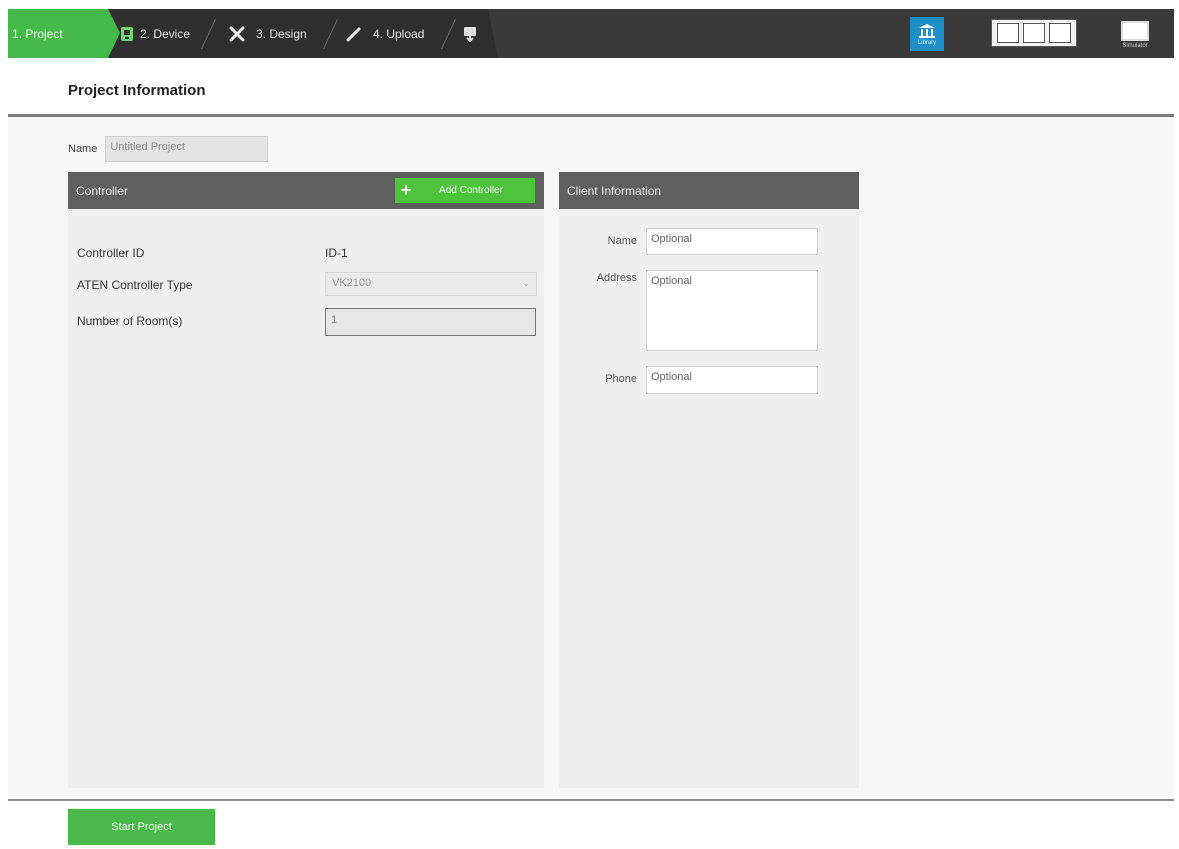  I want to click on upload-device-step, so click(470, 33).